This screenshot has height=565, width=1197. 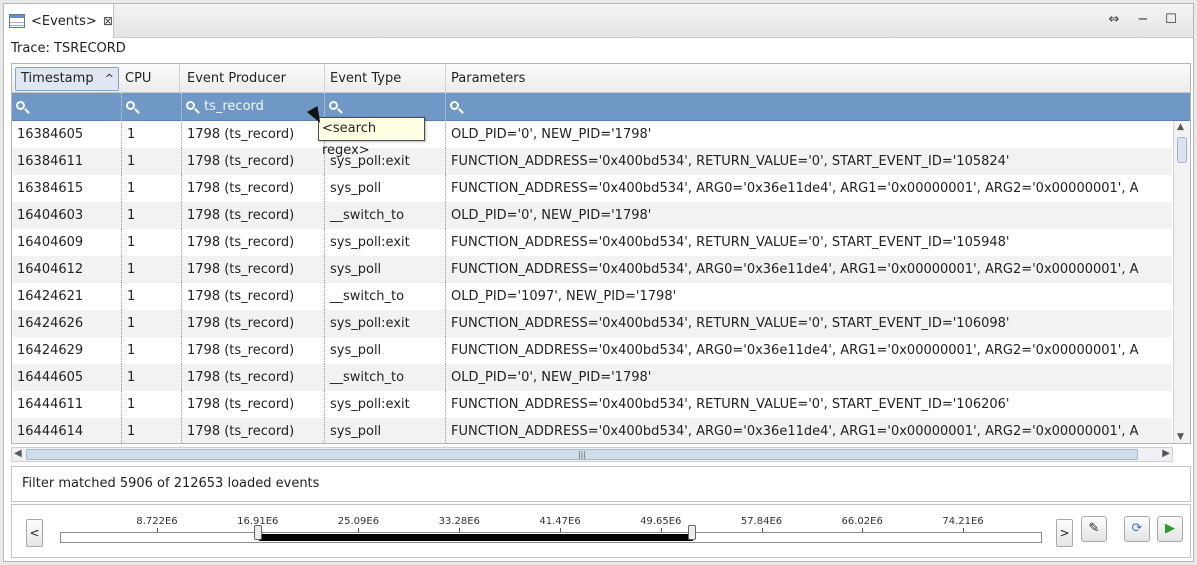 I want to click on range-end-handle, so click(x=692, y=532).